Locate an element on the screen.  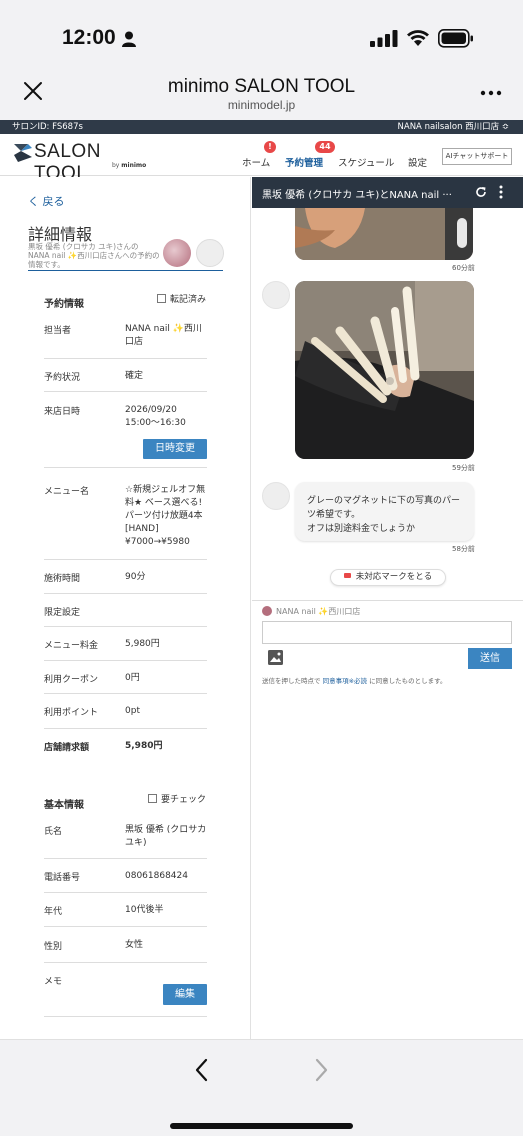
sender-label: NANA nail ✨西川口店 is located at coordinates (311, 611).